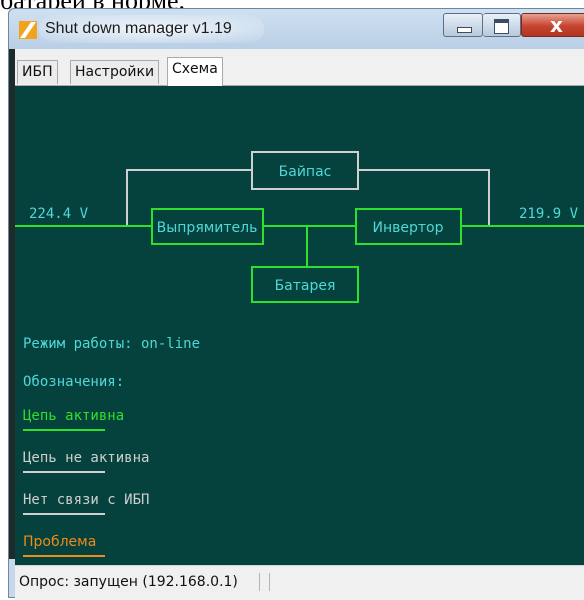 This screenshot has width=584, height=600. Describe the element at coordinates (424, 197) in the screenshot. I see `bypass-wire-right` at that location.